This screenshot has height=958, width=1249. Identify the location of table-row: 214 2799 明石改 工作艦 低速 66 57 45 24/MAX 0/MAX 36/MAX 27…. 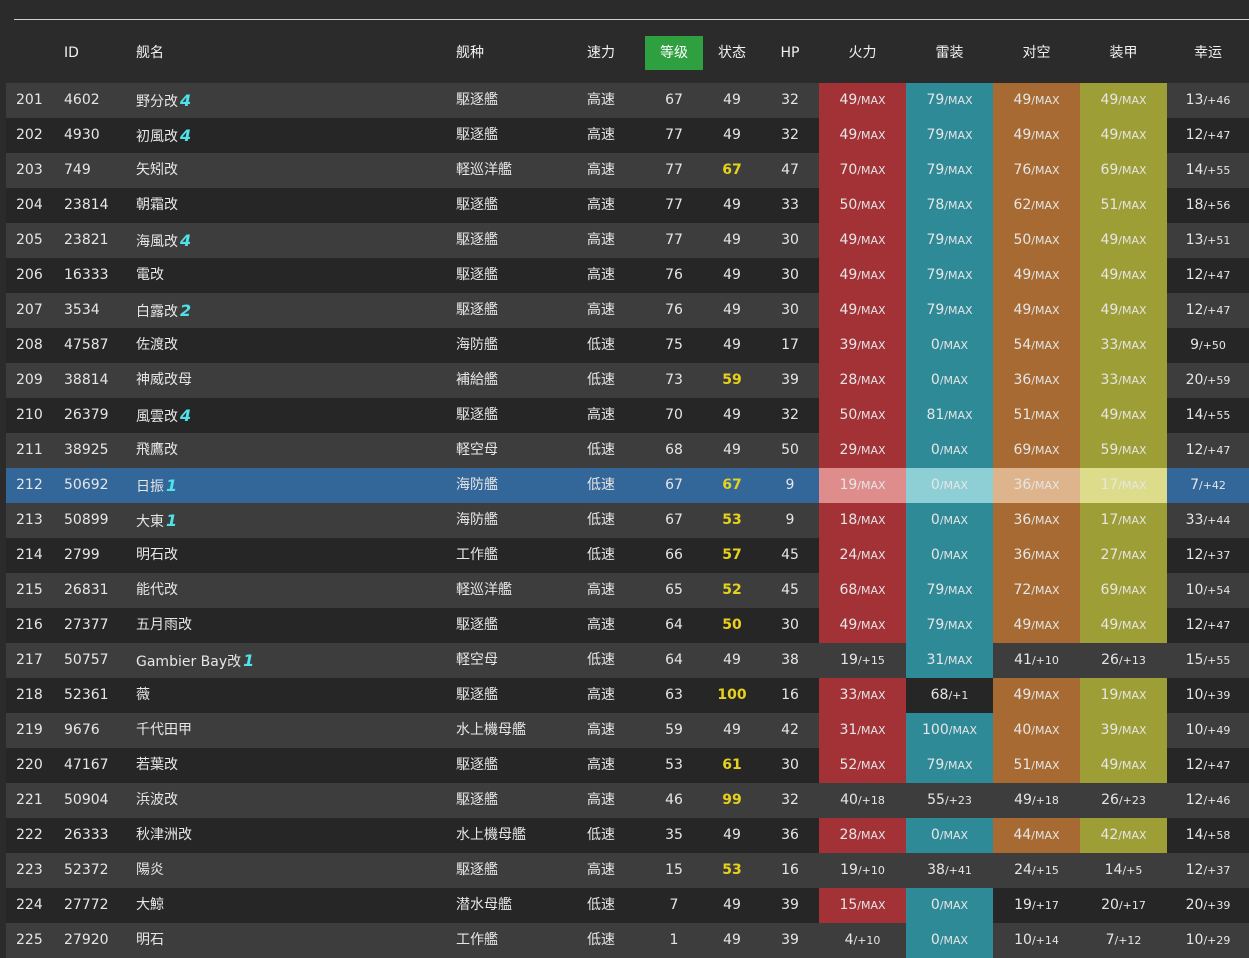
(627, 555).